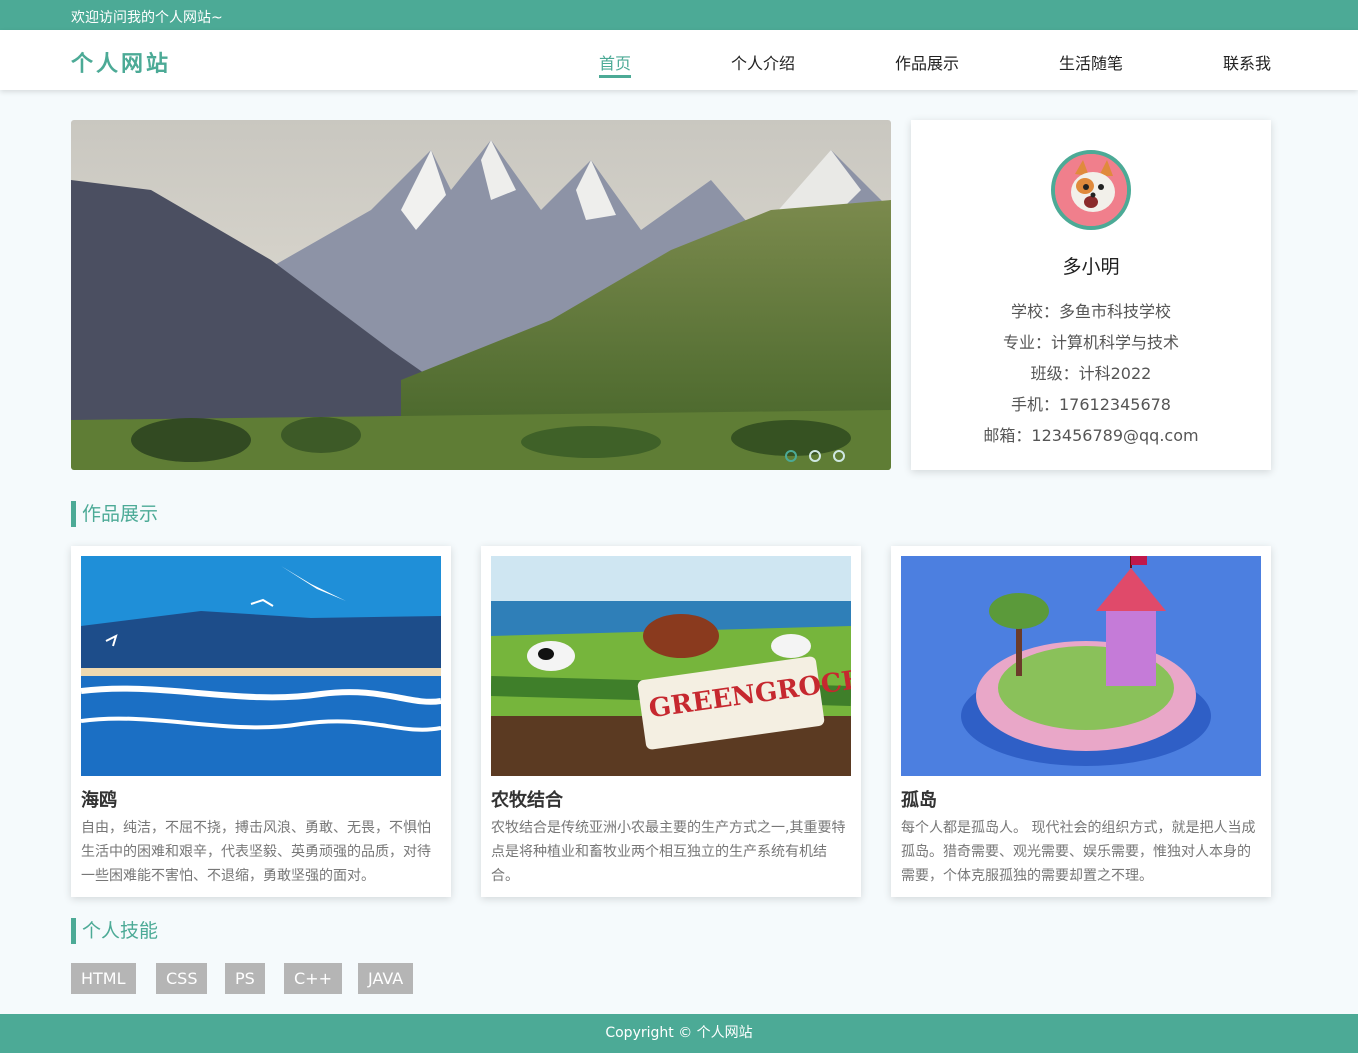 This screenshot has height=1053, width=1358. Describe the element at coordinates (114, 514) in the screenshot. I see `works-section-title: 作品展示` at that location.